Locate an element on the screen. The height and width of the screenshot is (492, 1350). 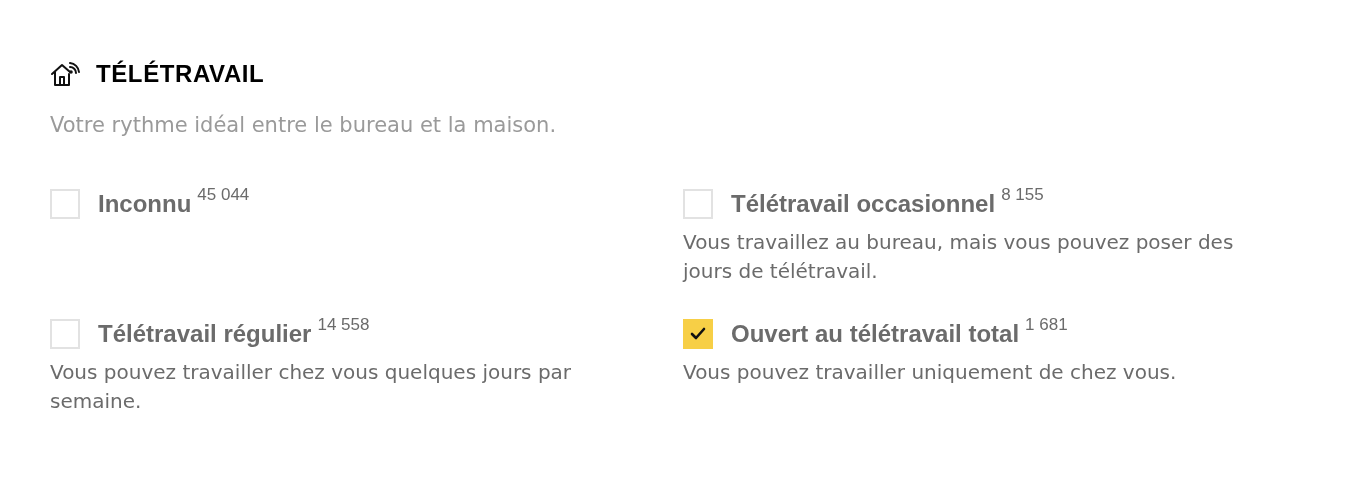
option-count: 45 044 is located at coordinates (223, 194).